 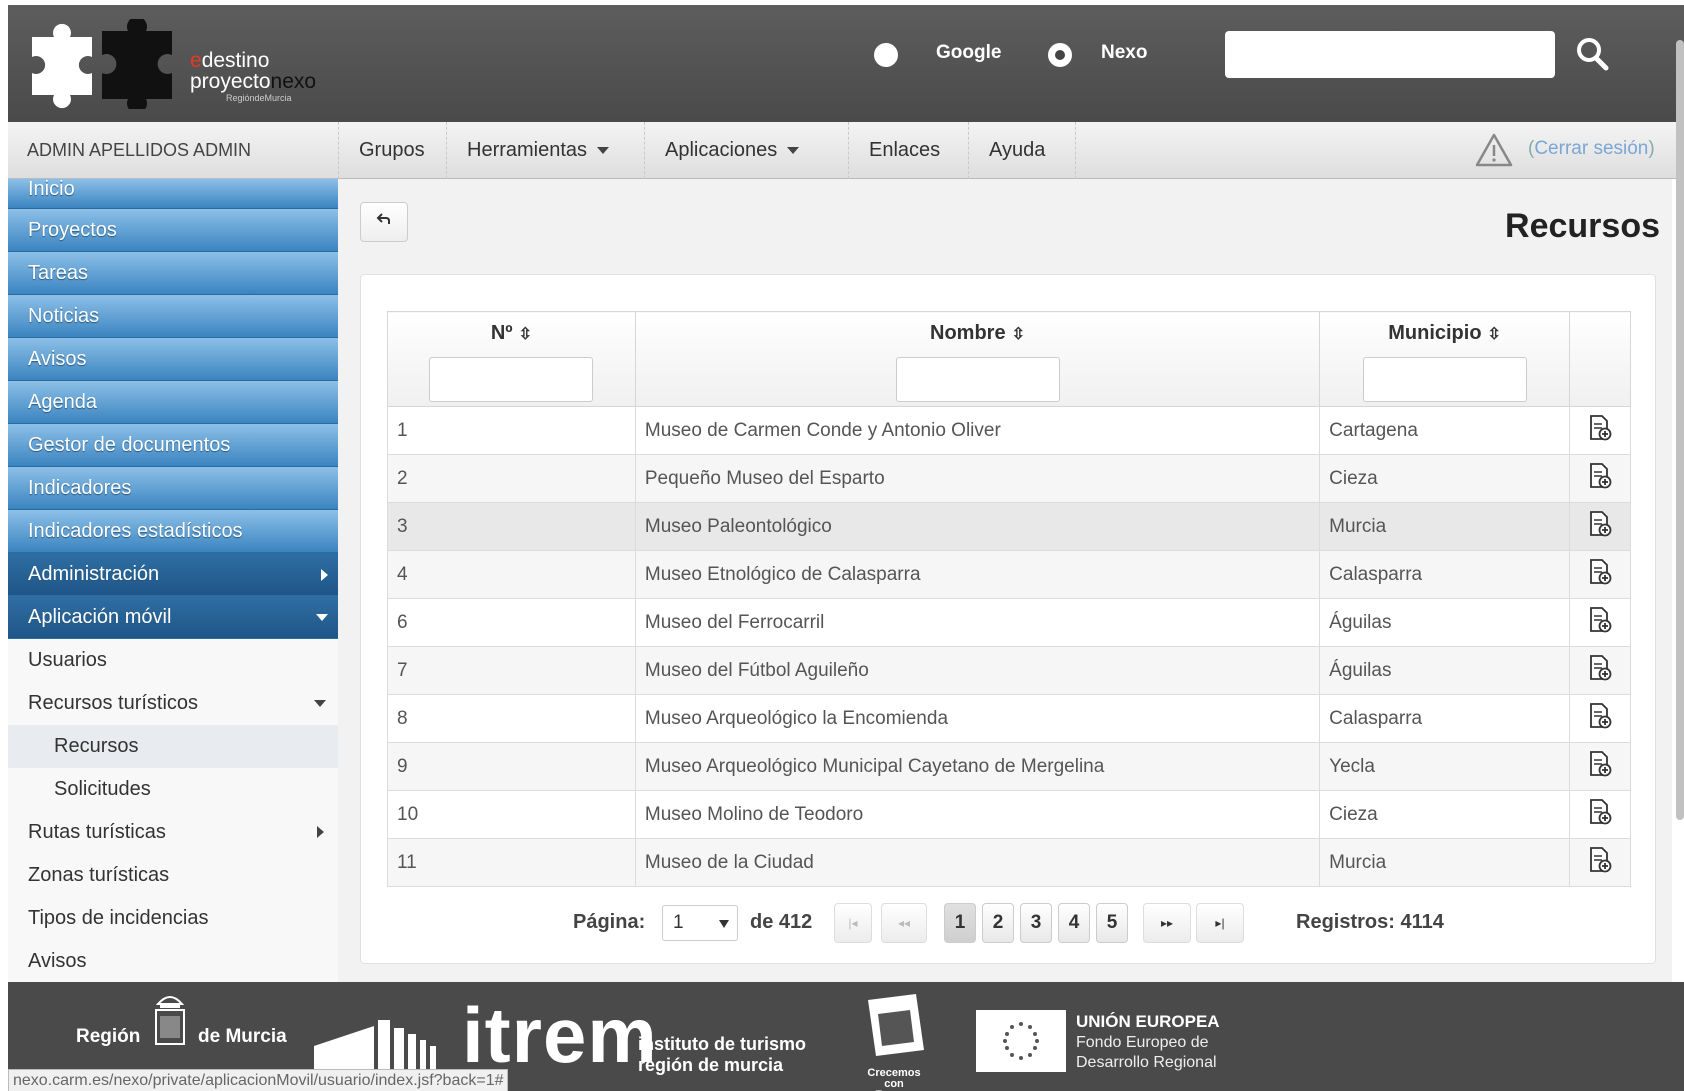 What do you see at coordinates (173, 194) in the screenshot?
I see `sidebar-item-inicio: Inicio` at bounding box center [173, 194].